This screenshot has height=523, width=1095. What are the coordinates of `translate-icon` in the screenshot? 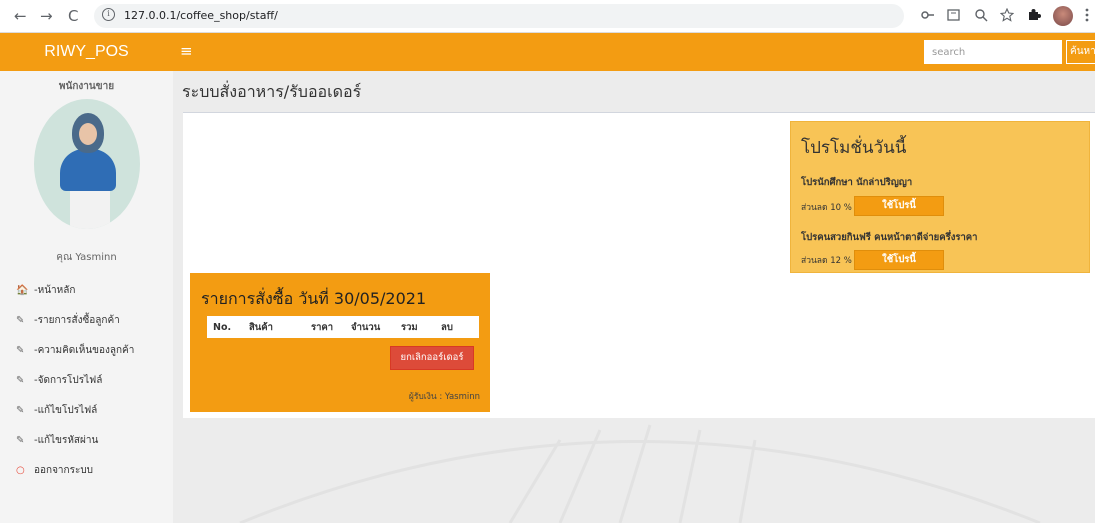 It's located at (954, 15).